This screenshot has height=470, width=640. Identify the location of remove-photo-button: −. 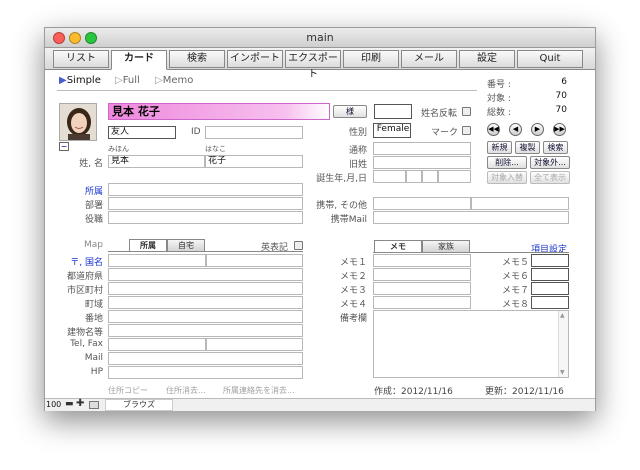
(64, 146).